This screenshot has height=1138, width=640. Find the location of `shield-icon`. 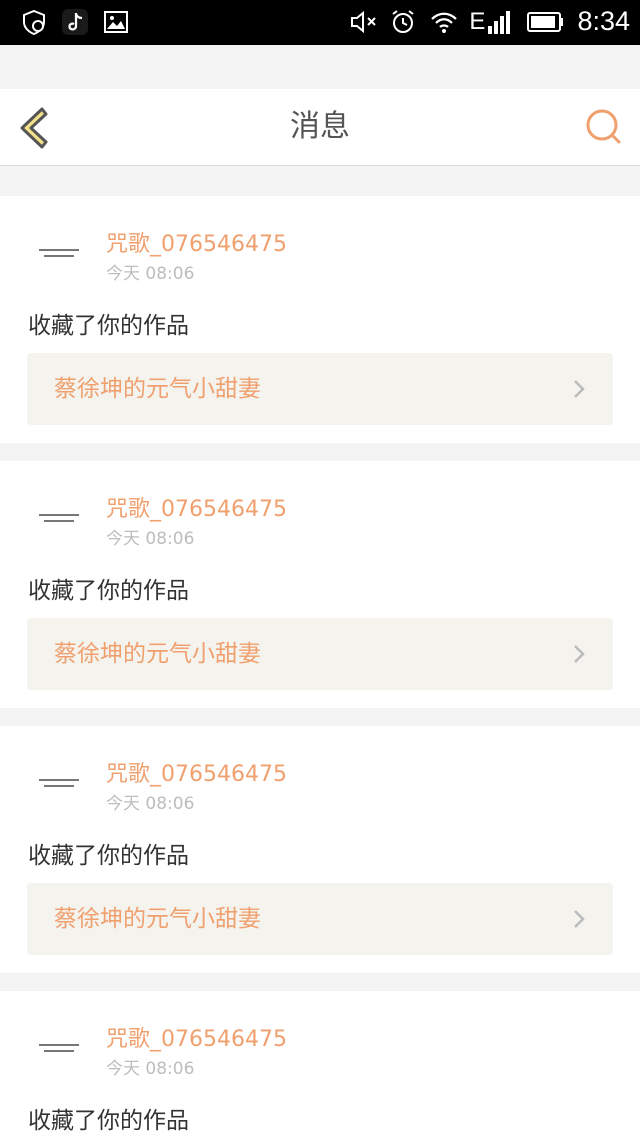

shield-icon is located at coordinates (34, 22).